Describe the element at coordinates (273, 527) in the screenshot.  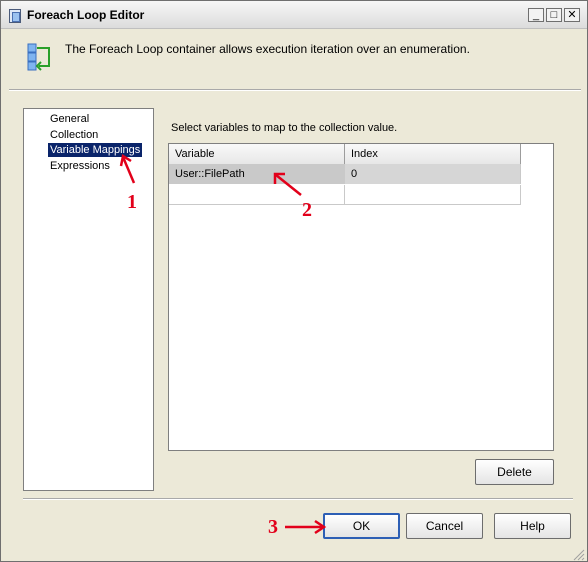
I see `annotation-number-3: 3` at that location.